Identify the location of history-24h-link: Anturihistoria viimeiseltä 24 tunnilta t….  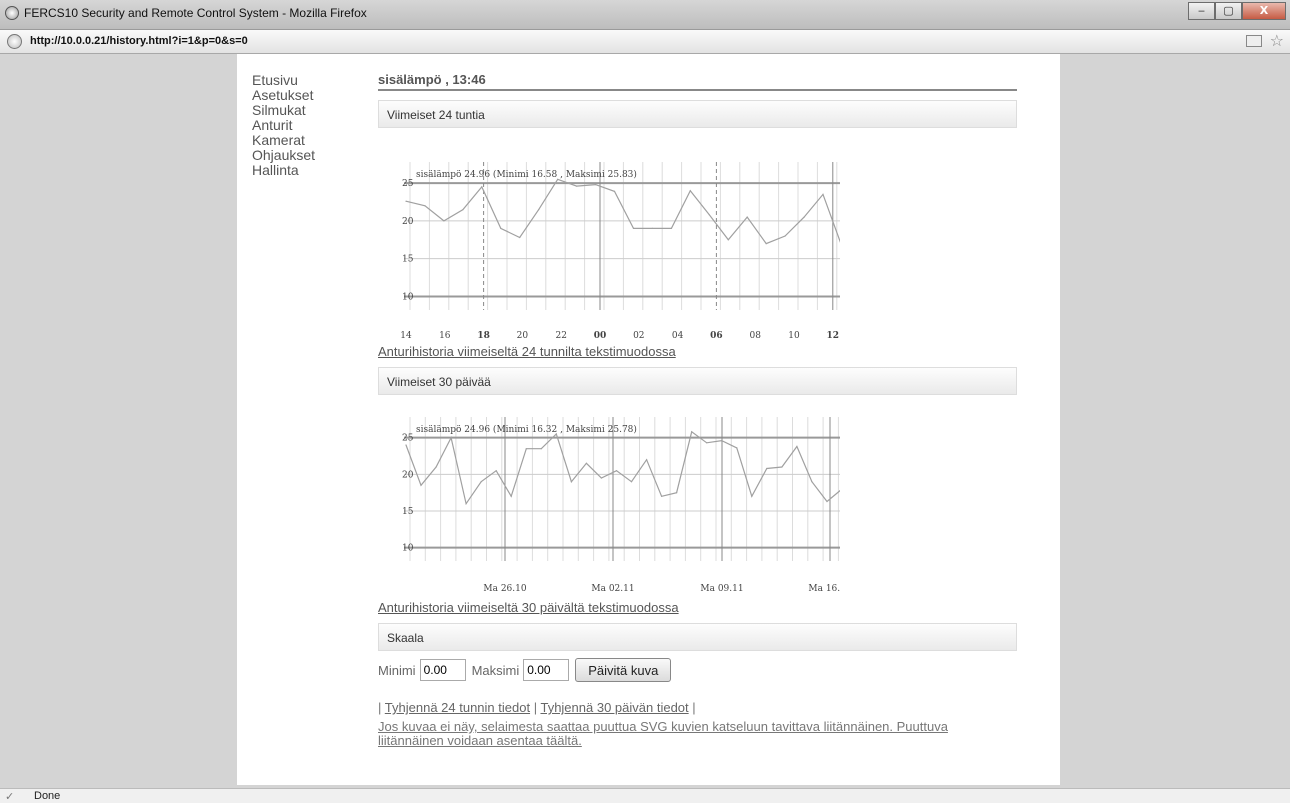
(697, 351).